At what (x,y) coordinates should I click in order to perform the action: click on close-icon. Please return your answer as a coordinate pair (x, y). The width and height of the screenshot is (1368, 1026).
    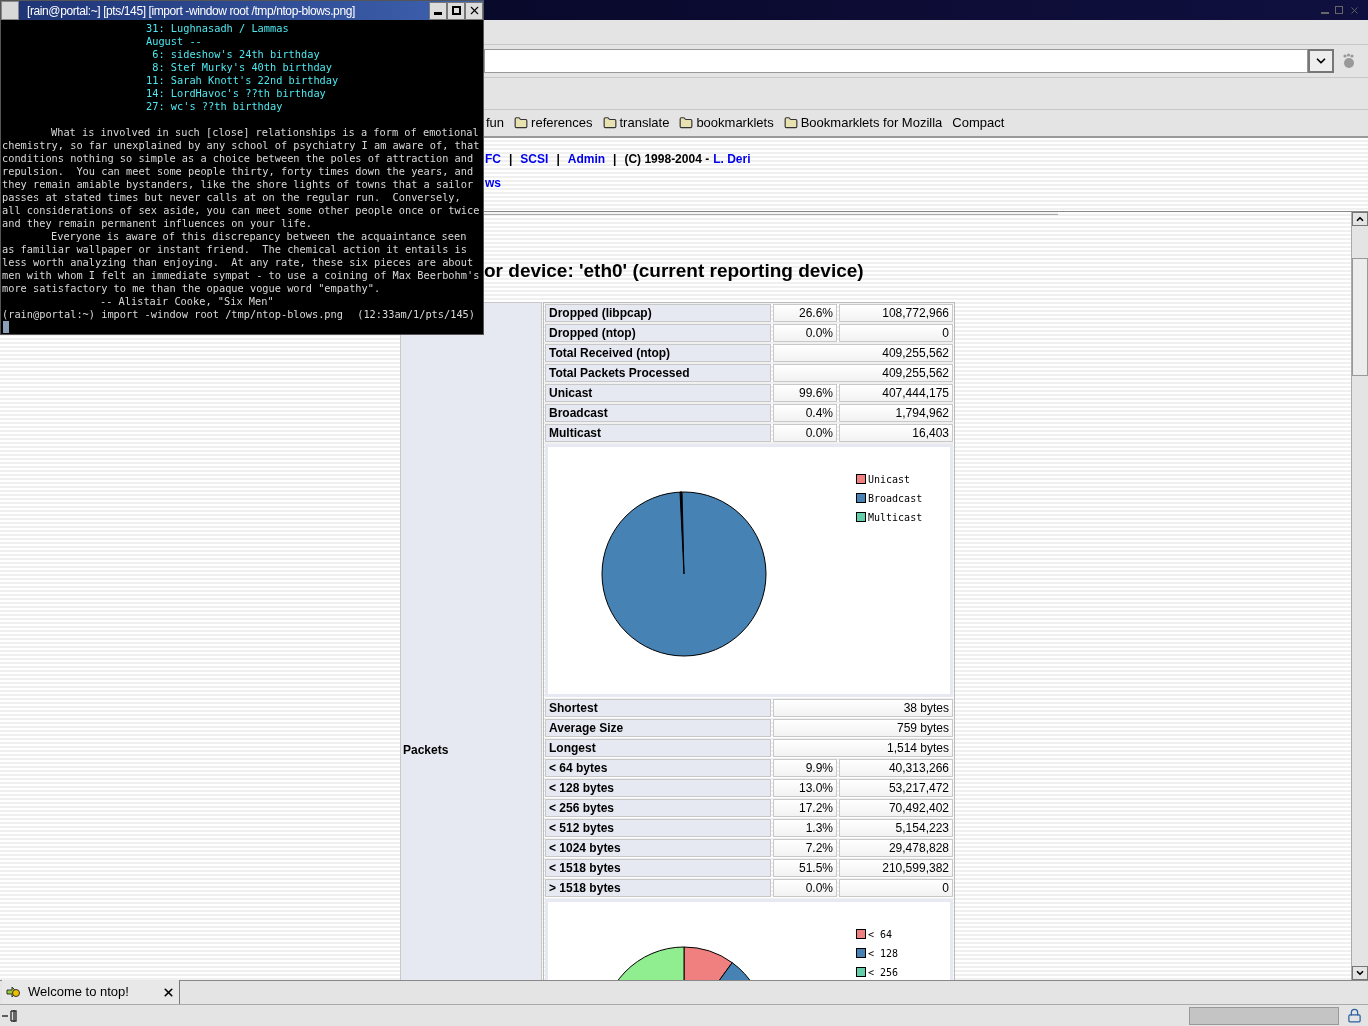
    Looking at the image, I should click on (1354, 10).